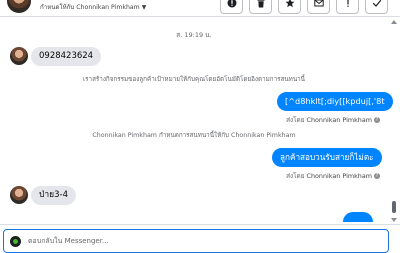 The image size is (400, 253). I want to click on mark-unread-button, so click(318, 7).